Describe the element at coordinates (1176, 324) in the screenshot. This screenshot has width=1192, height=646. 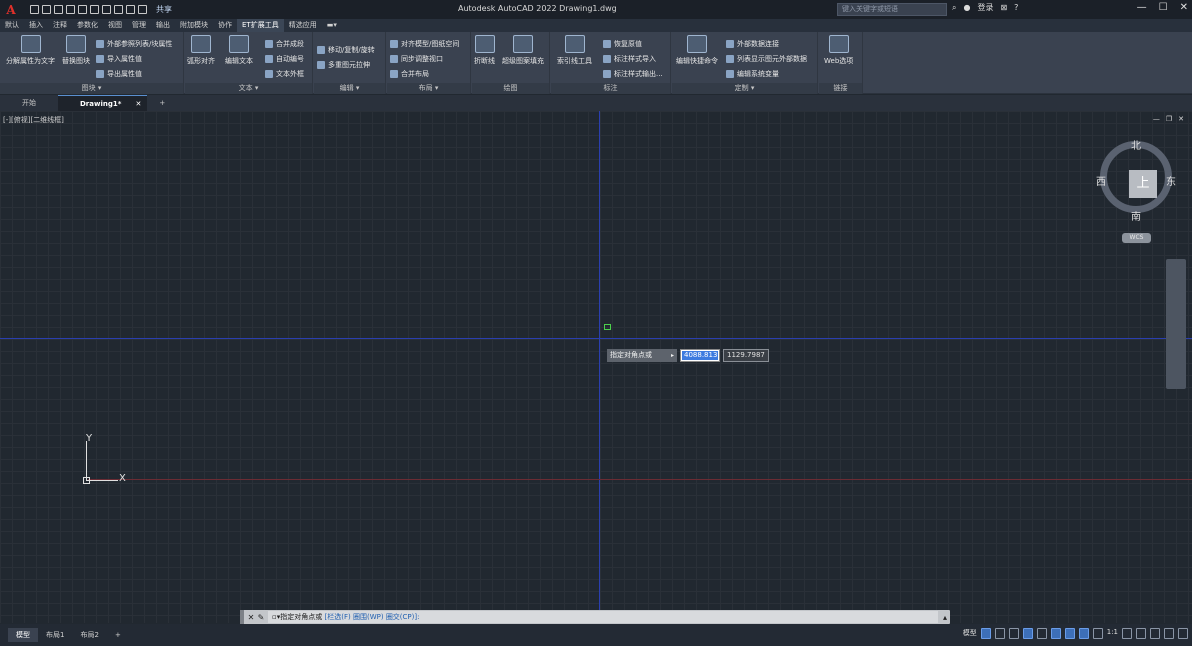
I see `navigation-bar` at that location.